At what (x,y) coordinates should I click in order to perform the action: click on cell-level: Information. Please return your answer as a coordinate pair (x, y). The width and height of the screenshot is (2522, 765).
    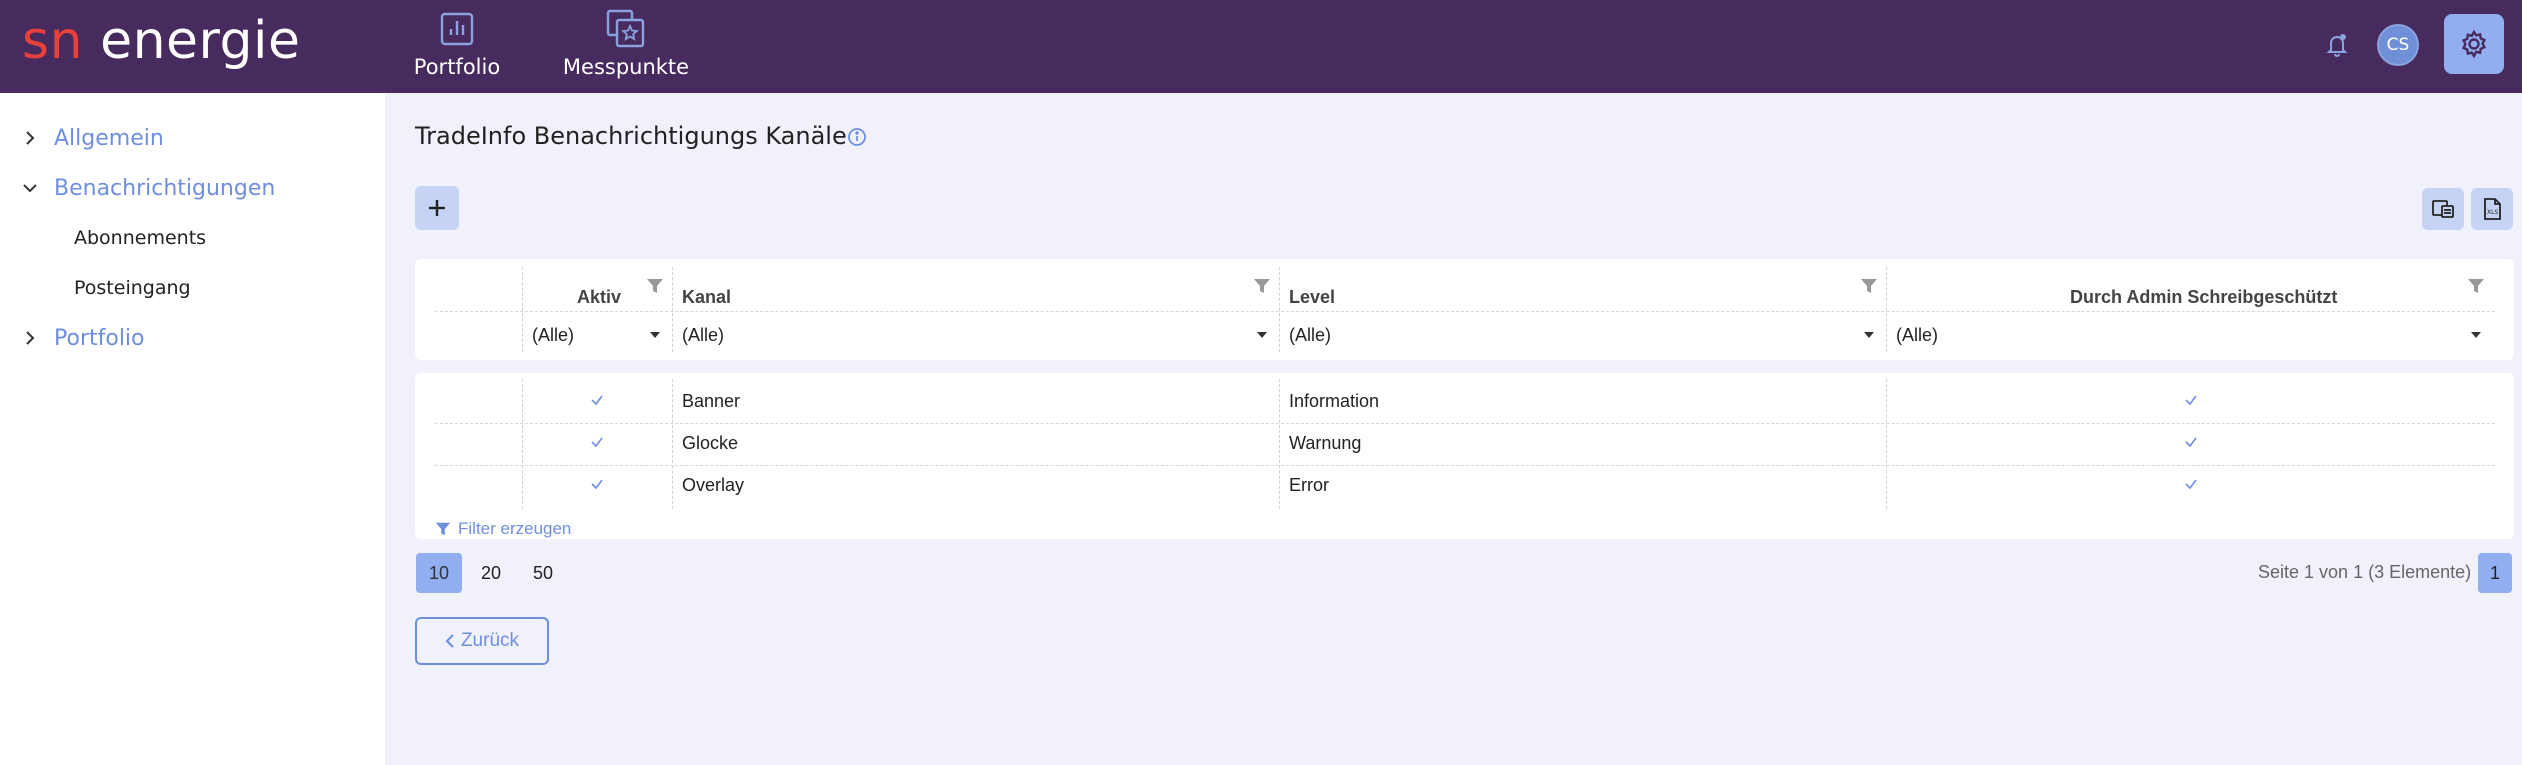
    Looking at the image, I should click on (1334, 400).